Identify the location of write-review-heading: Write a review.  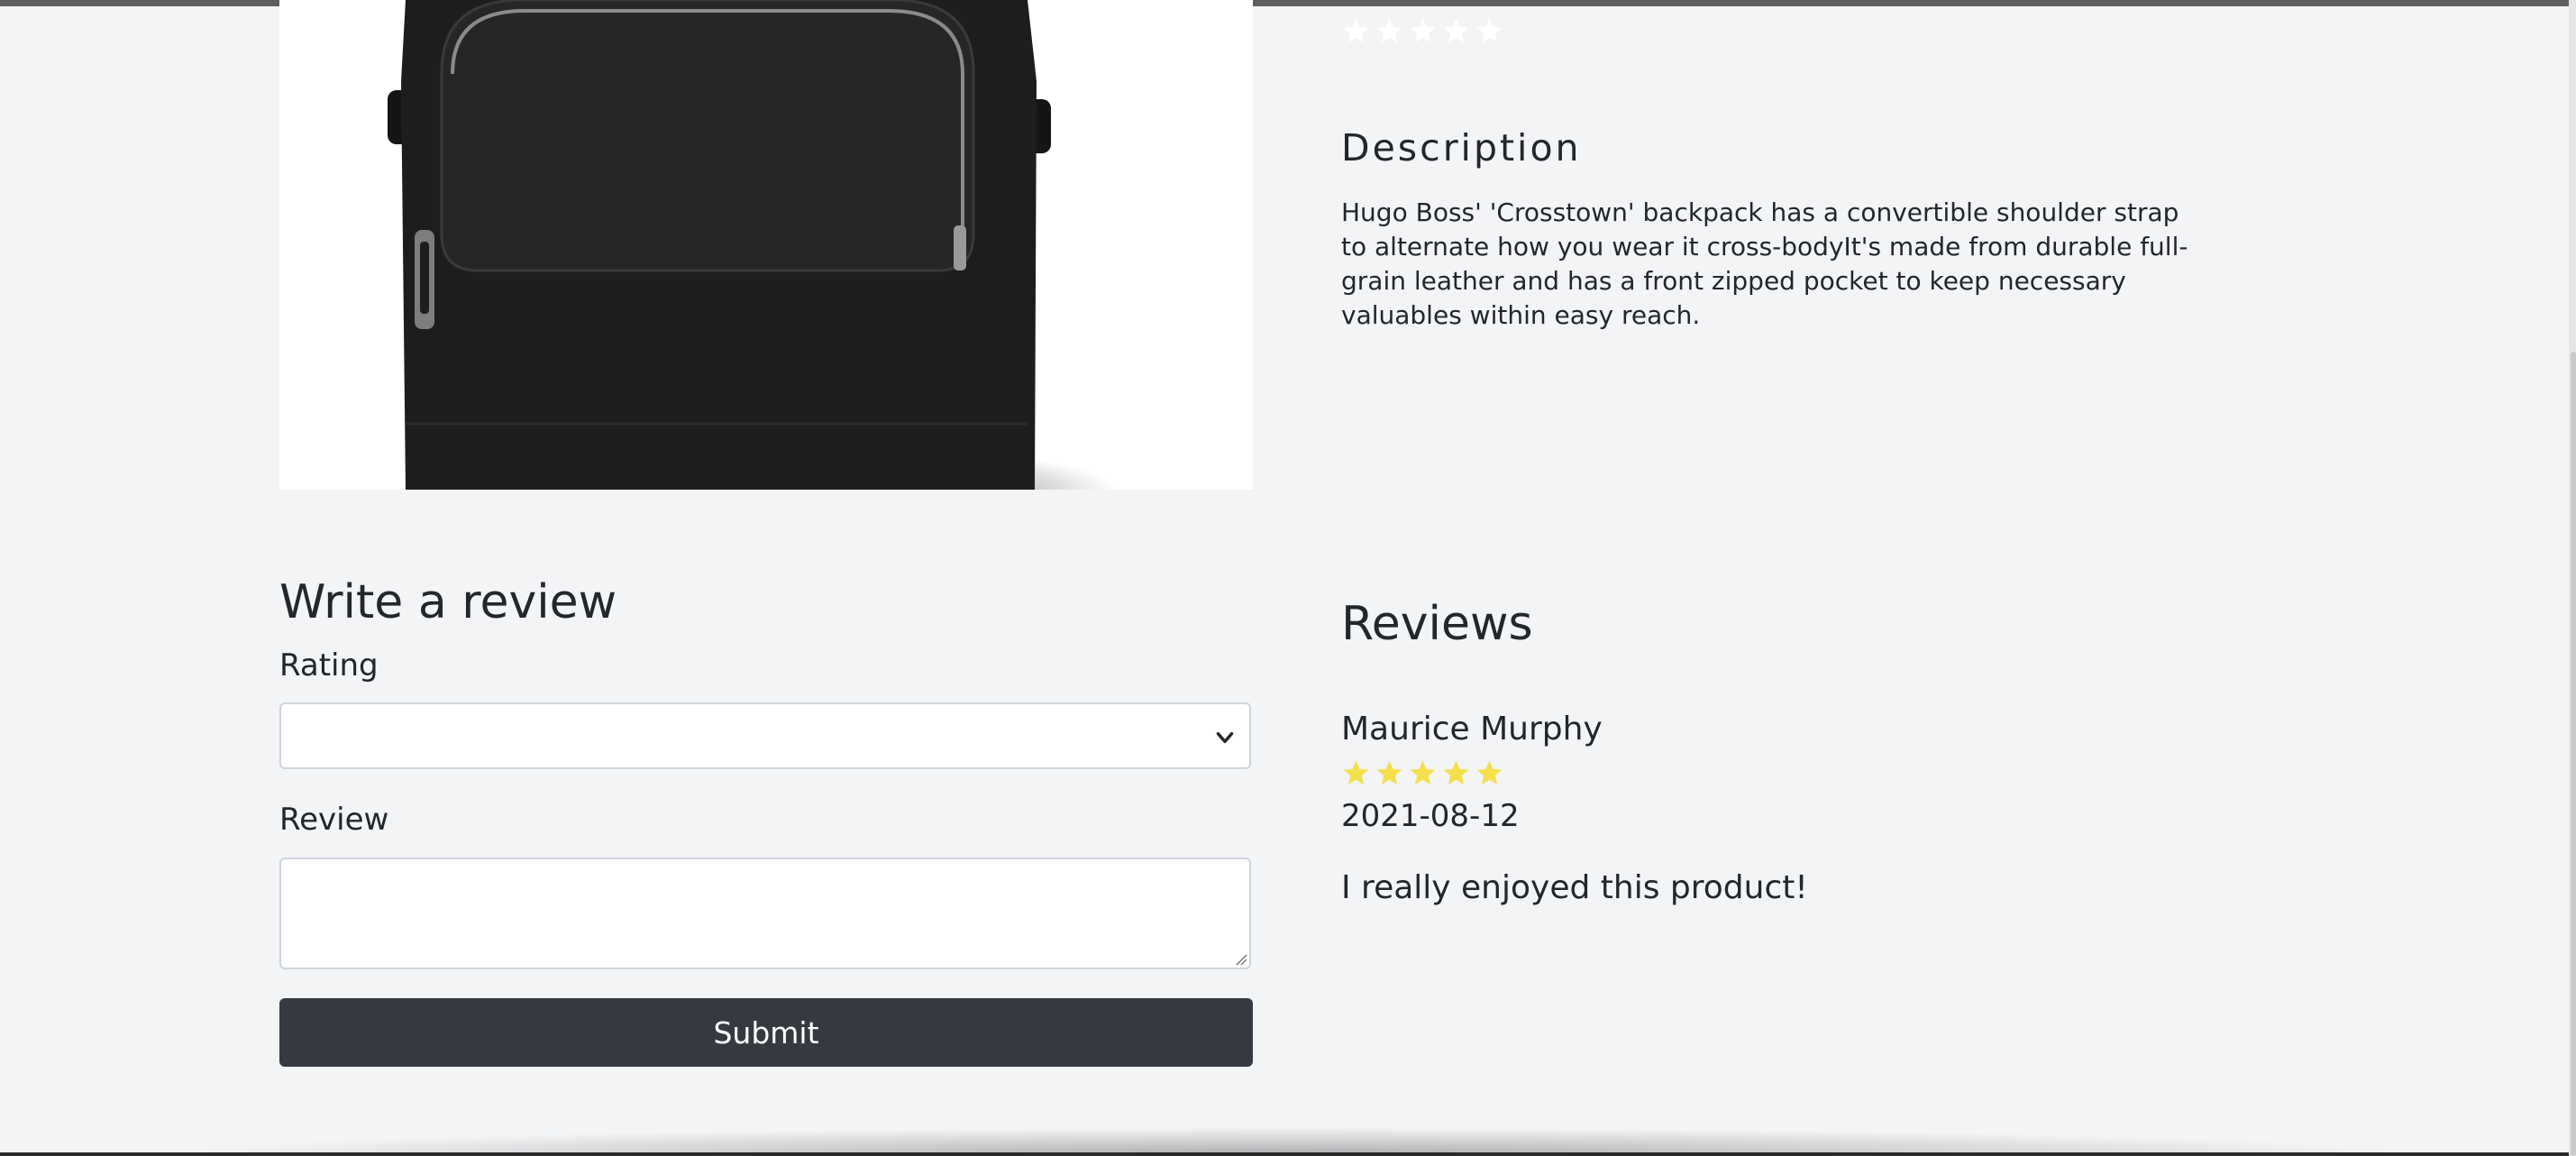
(448, 602).